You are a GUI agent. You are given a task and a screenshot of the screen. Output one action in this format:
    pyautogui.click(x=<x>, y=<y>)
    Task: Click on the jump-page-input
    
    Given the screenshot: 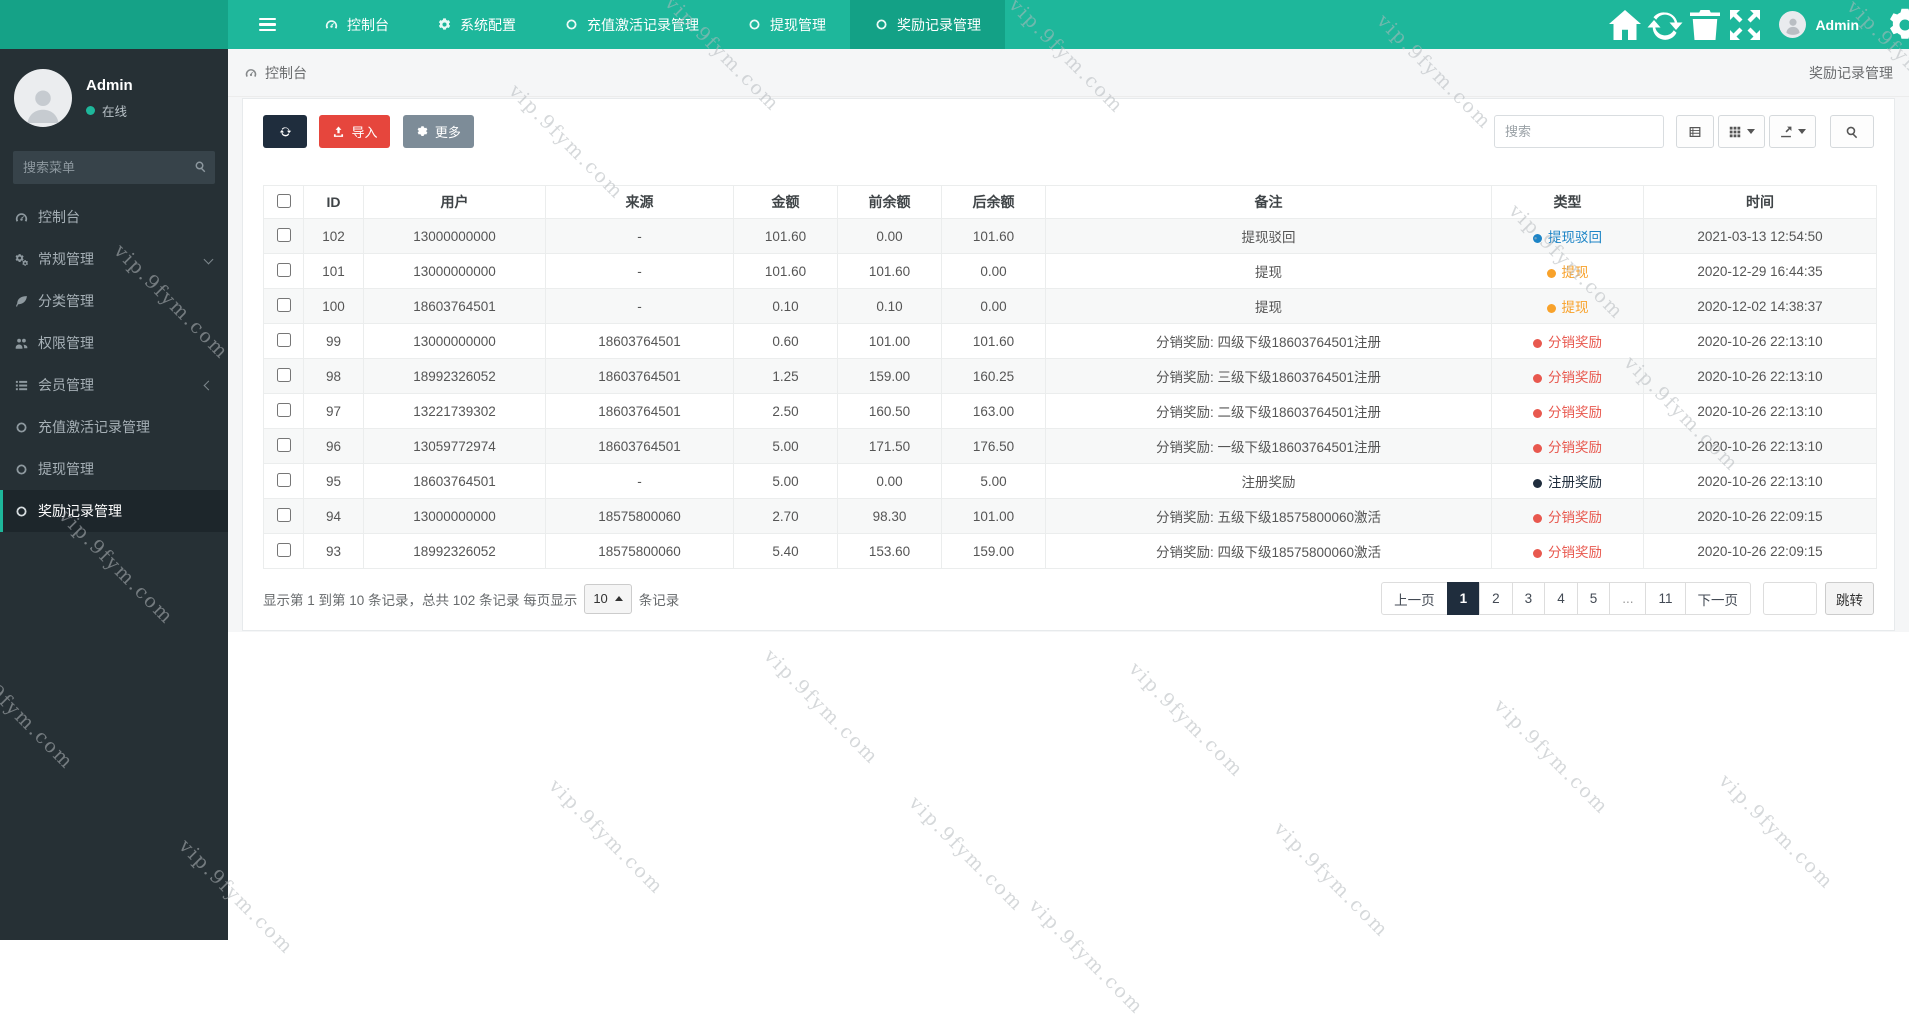 What is the action you would take?
    pyautogui.click(x=1790, y=598)
    